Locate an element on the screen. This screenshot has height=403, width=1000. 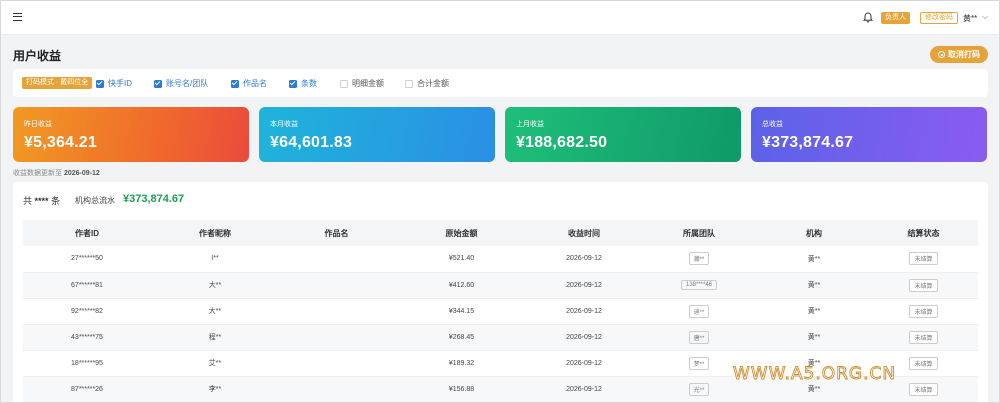
stat-value: ¥188,682.50 is located at coordinates (562, 142).